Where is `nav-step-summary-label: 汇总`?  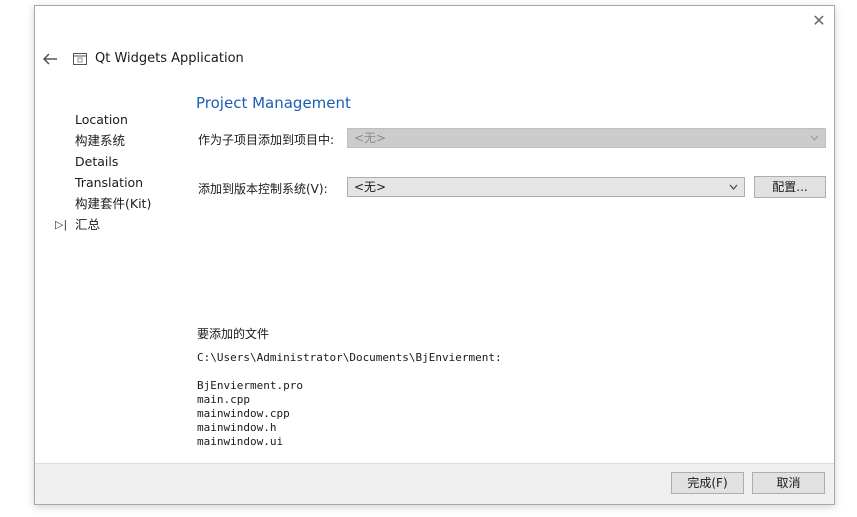
nav-step-summary-label: 汇总 is located at coordinates (88, 224).